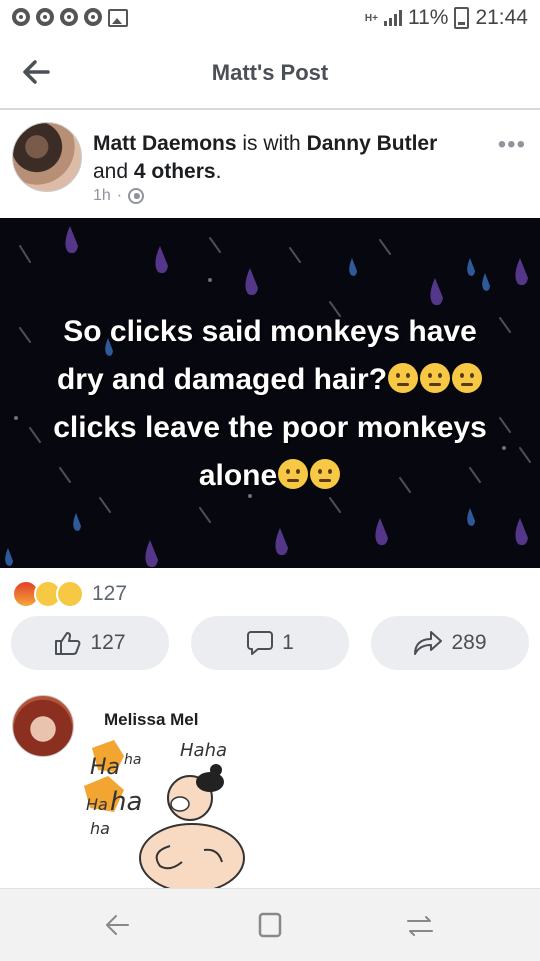  What do you see at coordinates (165, 143) in the screenshot?
I see `author-name: Matt Daemons` at bounding box center [165, 143].